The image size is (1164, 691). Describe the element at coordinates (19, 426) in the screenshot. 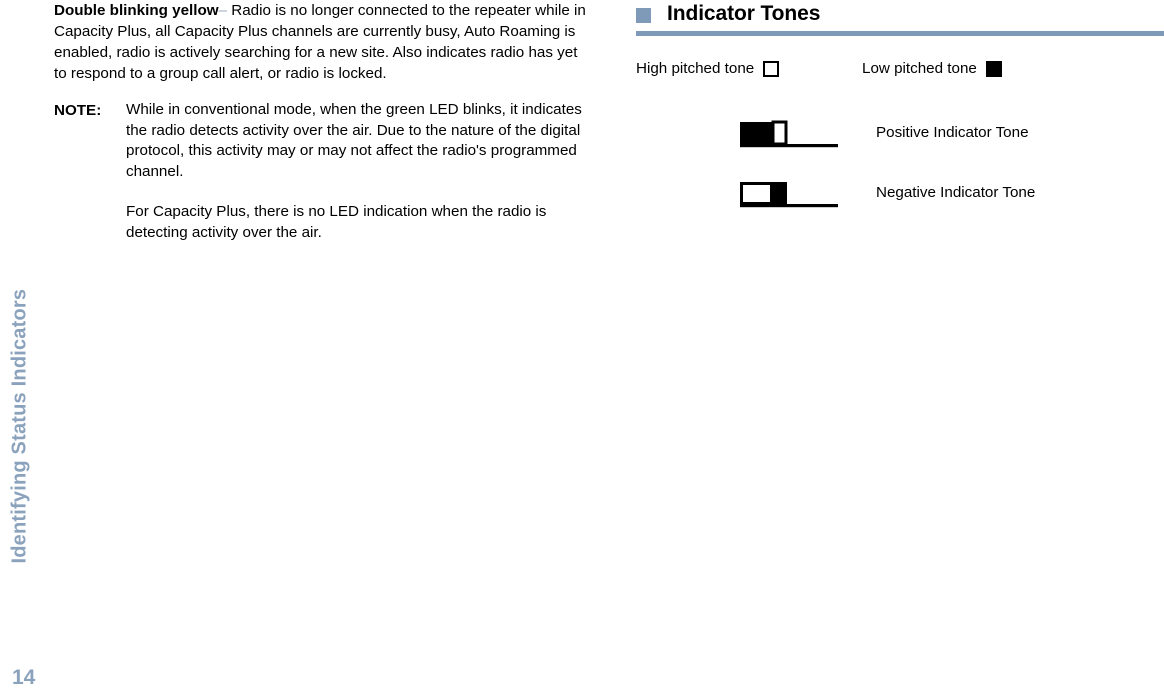

I see `running-head-text: Identifying Status Indicators` at that location.